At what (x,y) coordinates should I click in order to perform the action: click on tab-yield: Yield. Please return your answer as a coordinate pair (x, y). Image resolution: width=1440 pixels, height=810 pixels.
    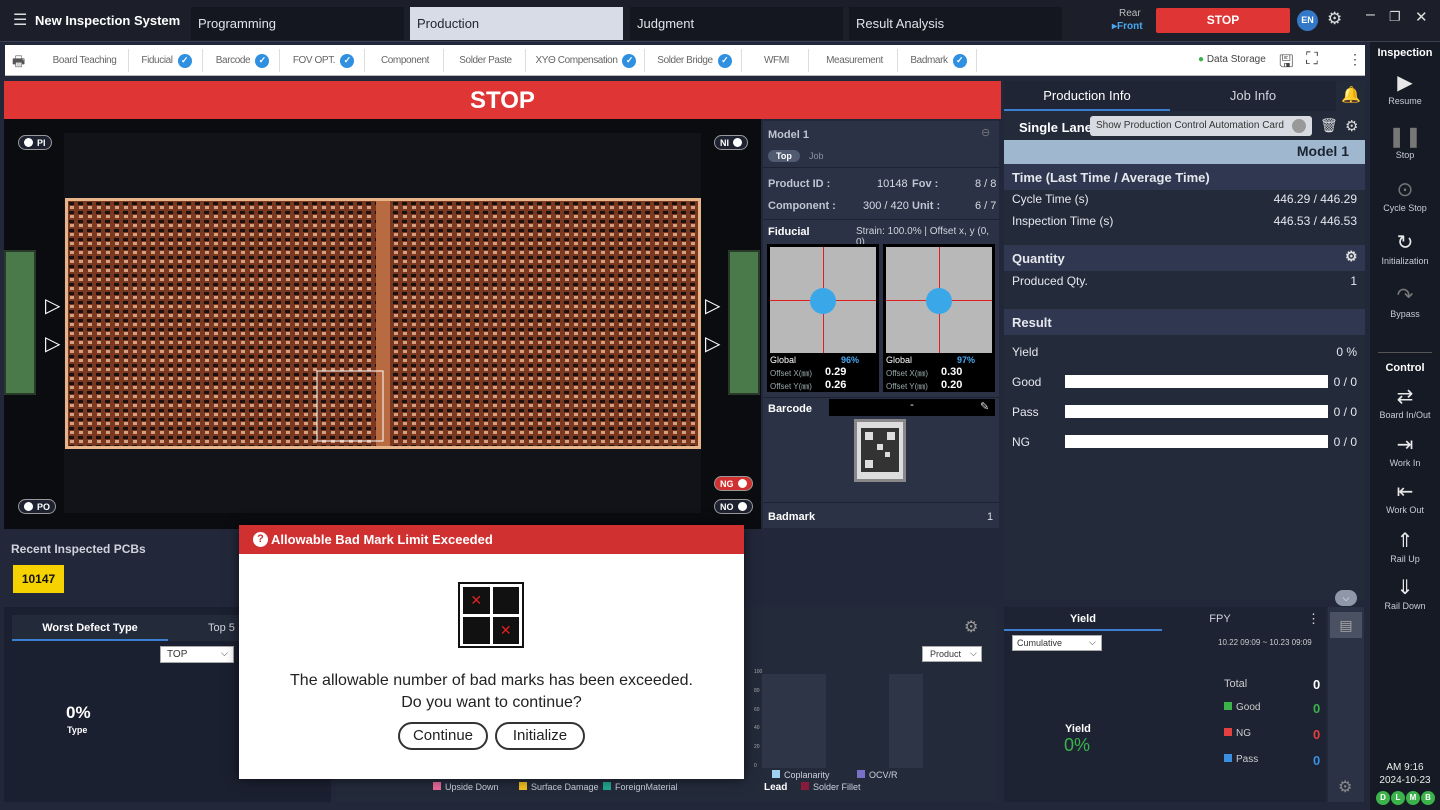
    Looking at the image, I should click on (1083, 619).